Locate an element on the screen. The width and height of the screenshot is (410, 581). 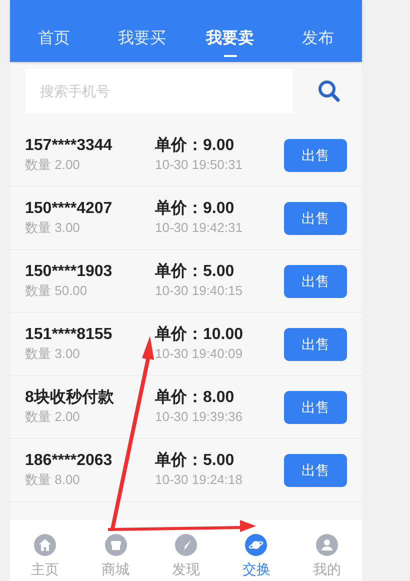
unit-price: 单价：10.00 is located at coordinates (199, 335).